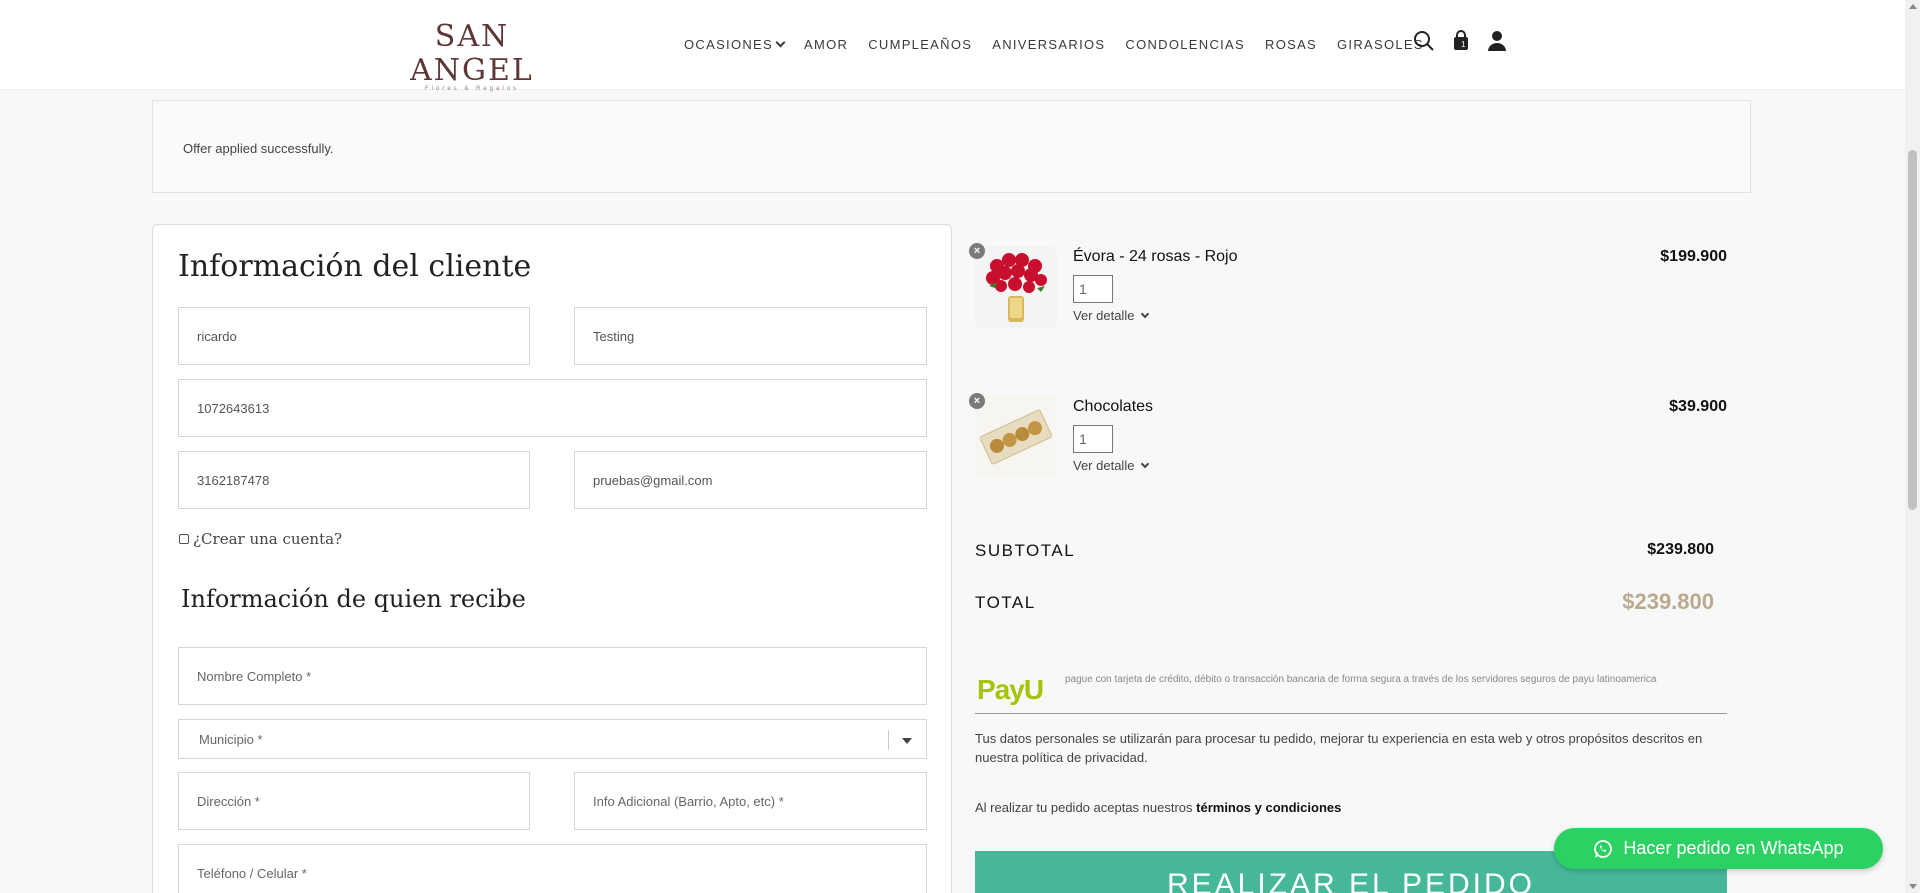  What do you see at coordinates (552, 408) in the screenshot?
I see `document-field: 1072643613` at bounding box center [552, 408].